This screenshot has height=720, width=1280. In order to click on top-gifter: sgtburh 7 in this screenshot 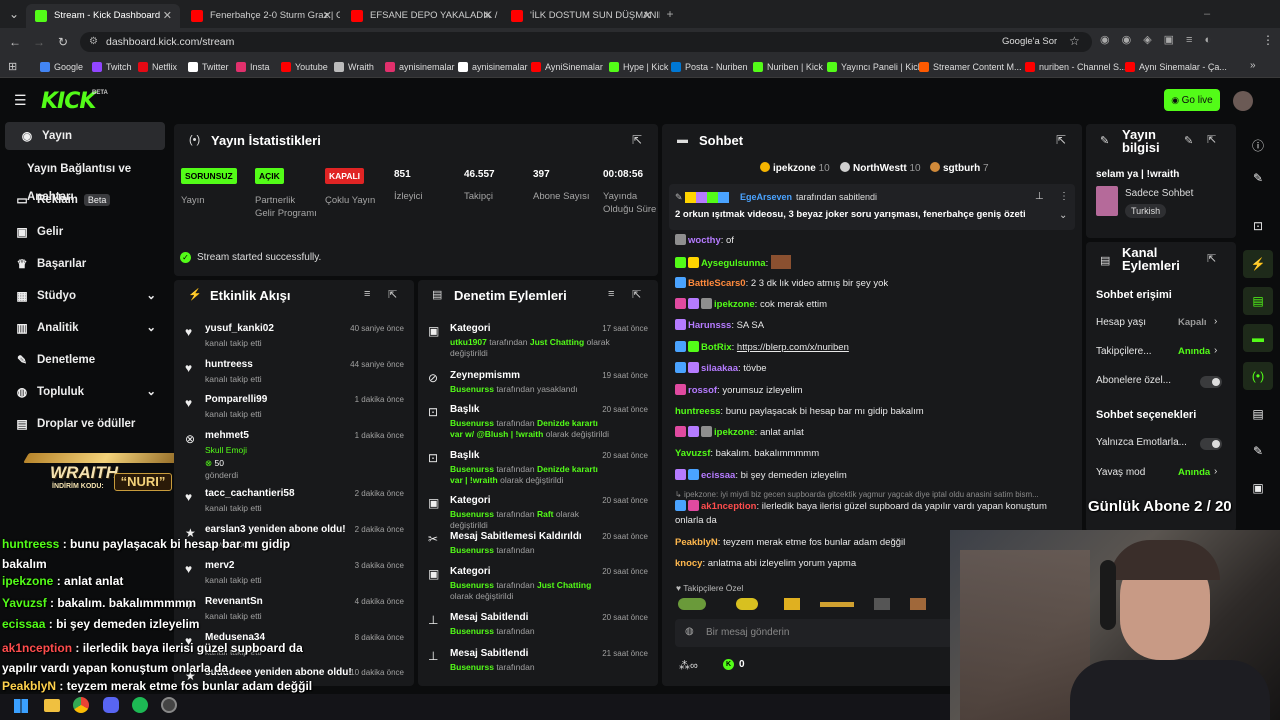, I will do `click(959, 168)`.